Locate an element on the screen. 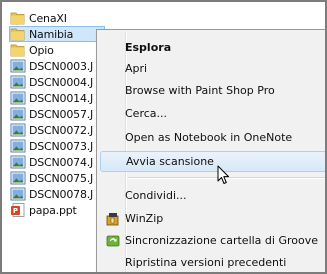 The image size is (327, 274). list-item-image-file: DSCN0072.J is located at coordinates (60, 130).